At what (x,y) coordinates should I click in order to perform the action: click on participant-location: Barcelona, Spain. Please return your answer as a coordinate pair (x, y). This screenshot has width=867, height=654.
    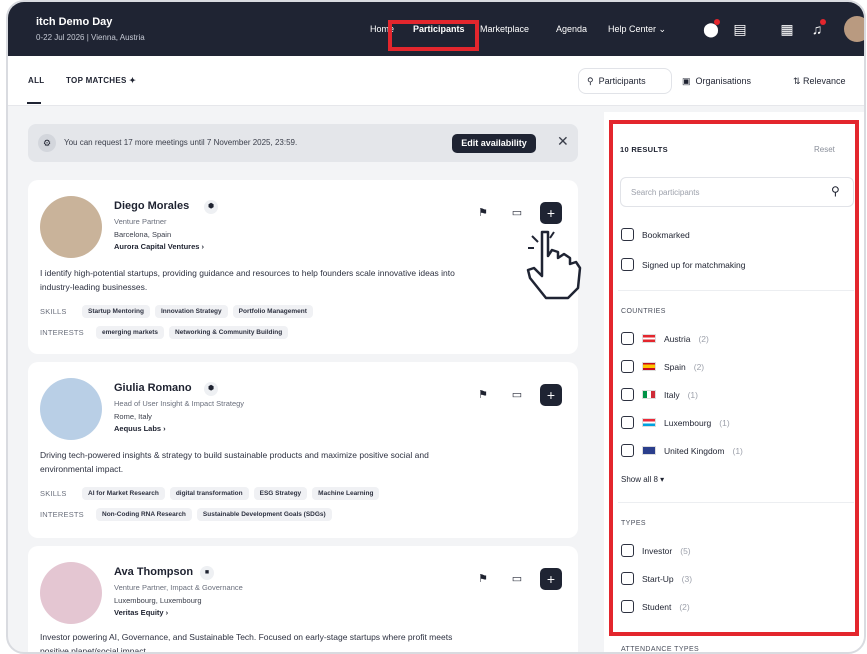
    Looking at the image, I should click on (143, 234).